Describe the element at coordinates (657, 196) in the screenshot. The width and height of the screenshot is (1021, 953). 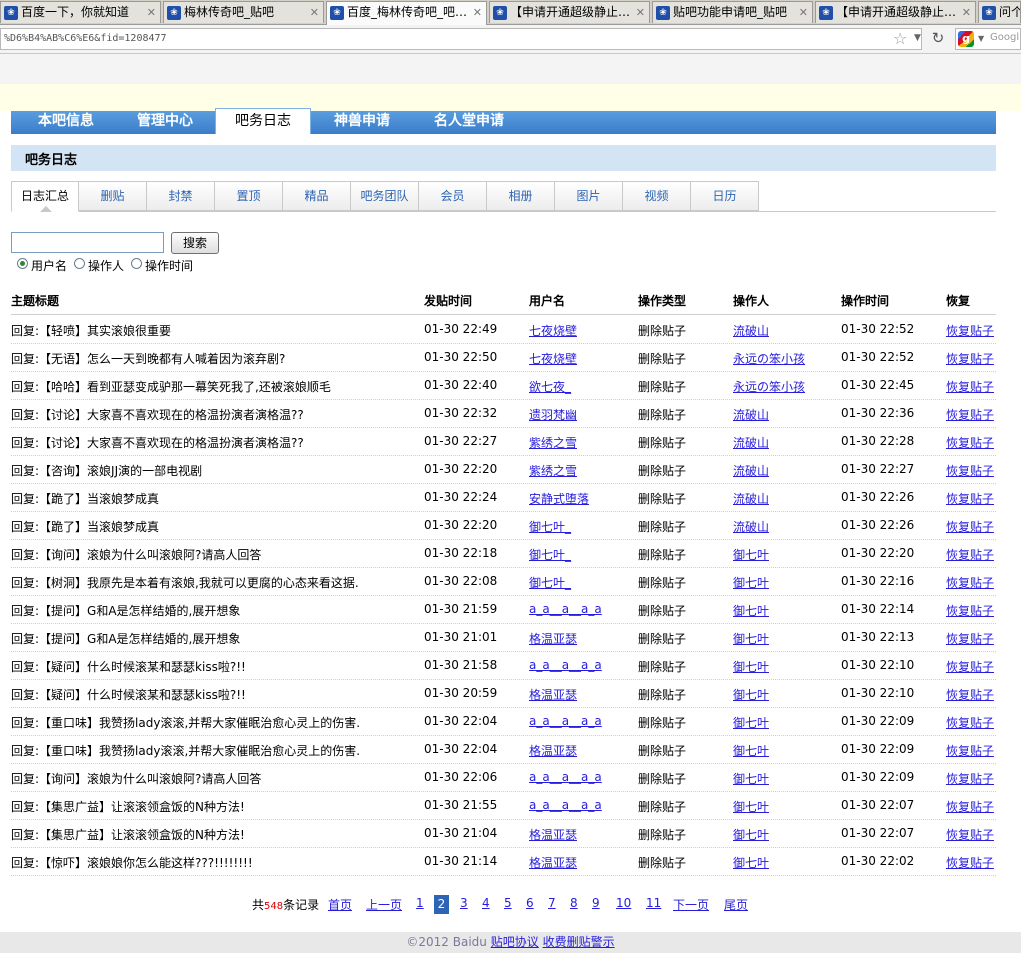
I see `subtab: 视频` at that location.